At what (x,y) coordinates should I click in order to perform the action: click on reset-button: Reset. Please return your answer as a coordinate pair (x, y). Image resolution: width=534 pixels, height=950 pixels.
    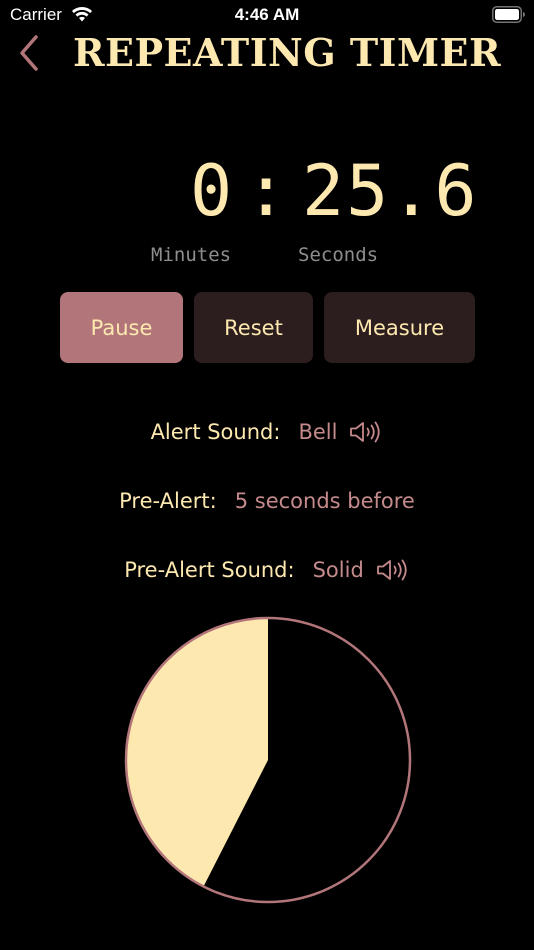
    Looking at the image, I should click on (253, 327).